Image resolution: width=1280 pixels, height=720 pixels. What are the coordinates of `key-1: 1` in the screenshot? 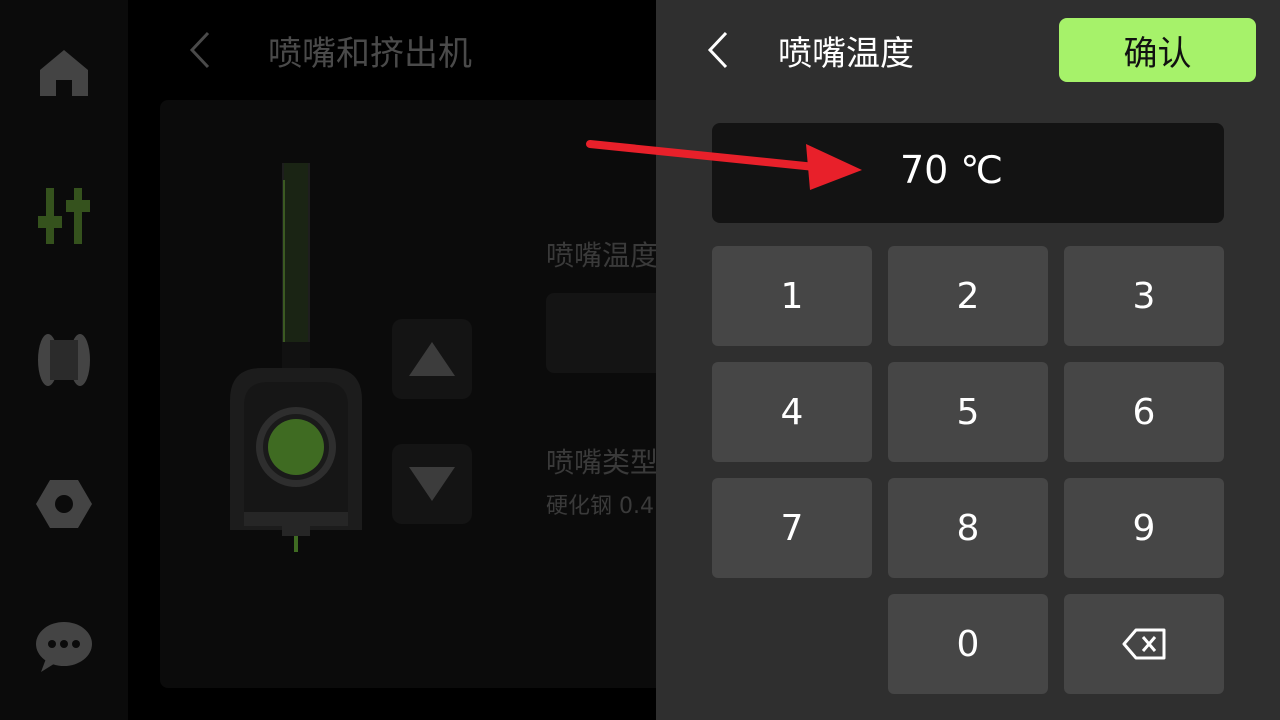 It's located at (792, 296).